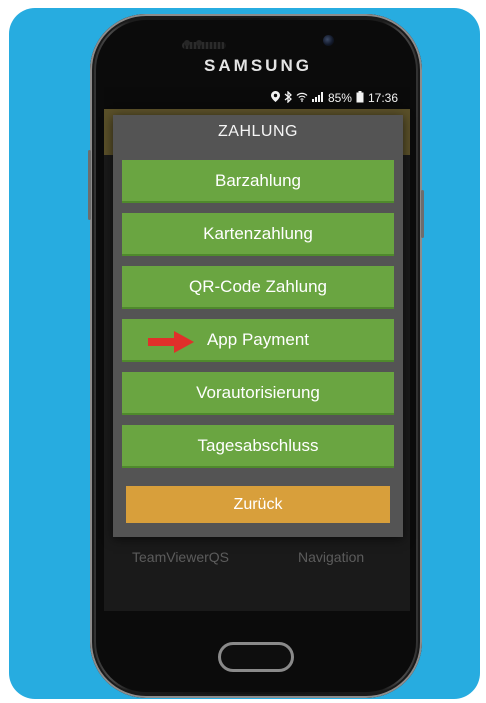 The height and width of the screenshot is (703, 486). I want to click on battery-icon, so click(360, 98).